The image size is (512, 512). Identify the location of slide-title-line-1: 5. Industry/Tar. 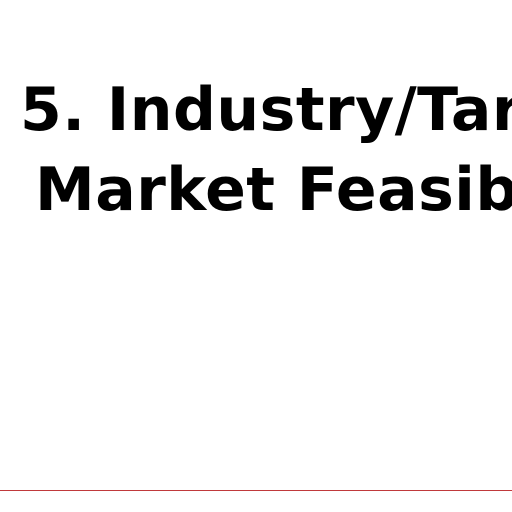
(266, 110).